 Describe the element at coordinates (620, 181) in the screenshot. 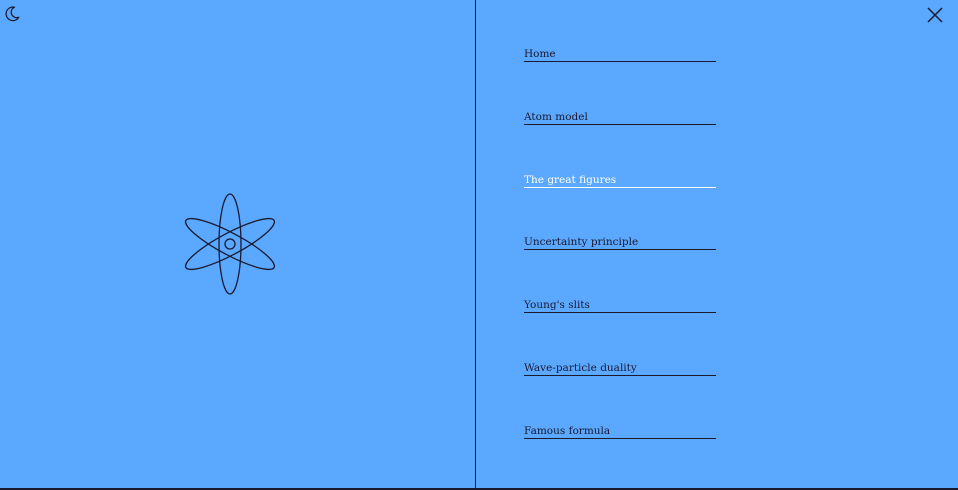

I see `menu-item-the-great-figures: The great figures` at that location.